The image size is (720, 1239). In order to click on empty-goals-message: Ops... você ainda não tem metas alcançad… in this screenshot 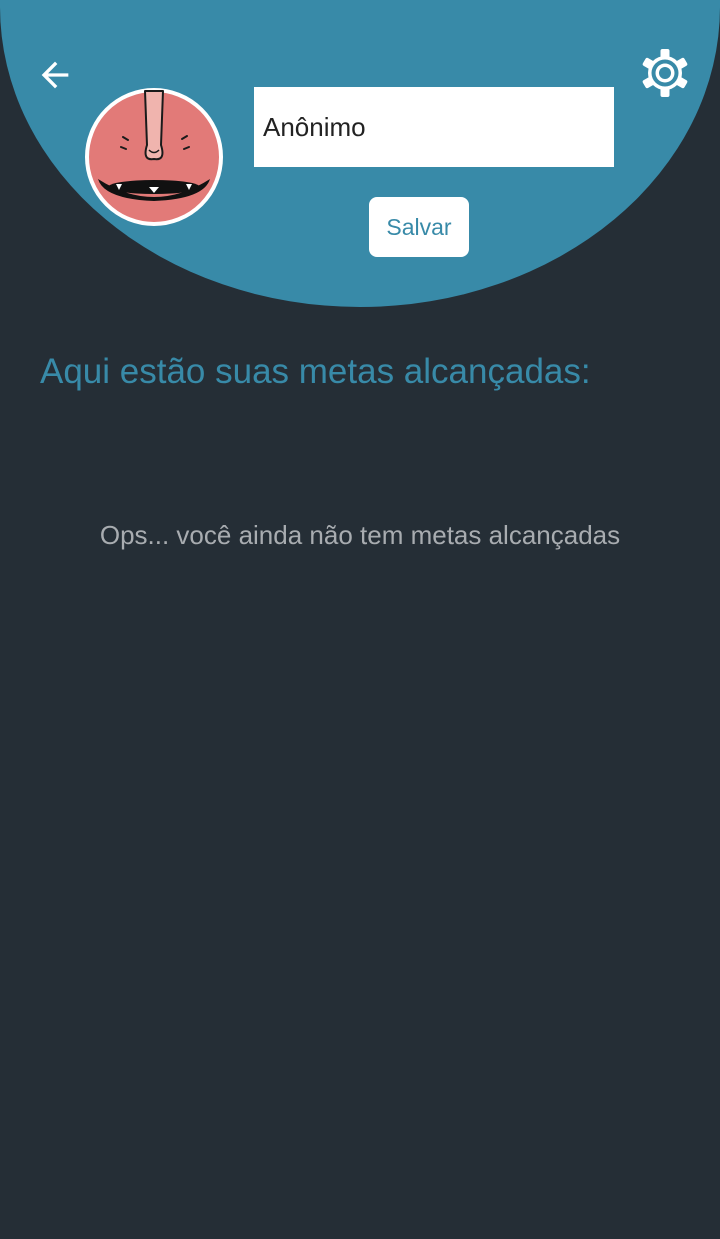, I will do `click(360, 535)`.